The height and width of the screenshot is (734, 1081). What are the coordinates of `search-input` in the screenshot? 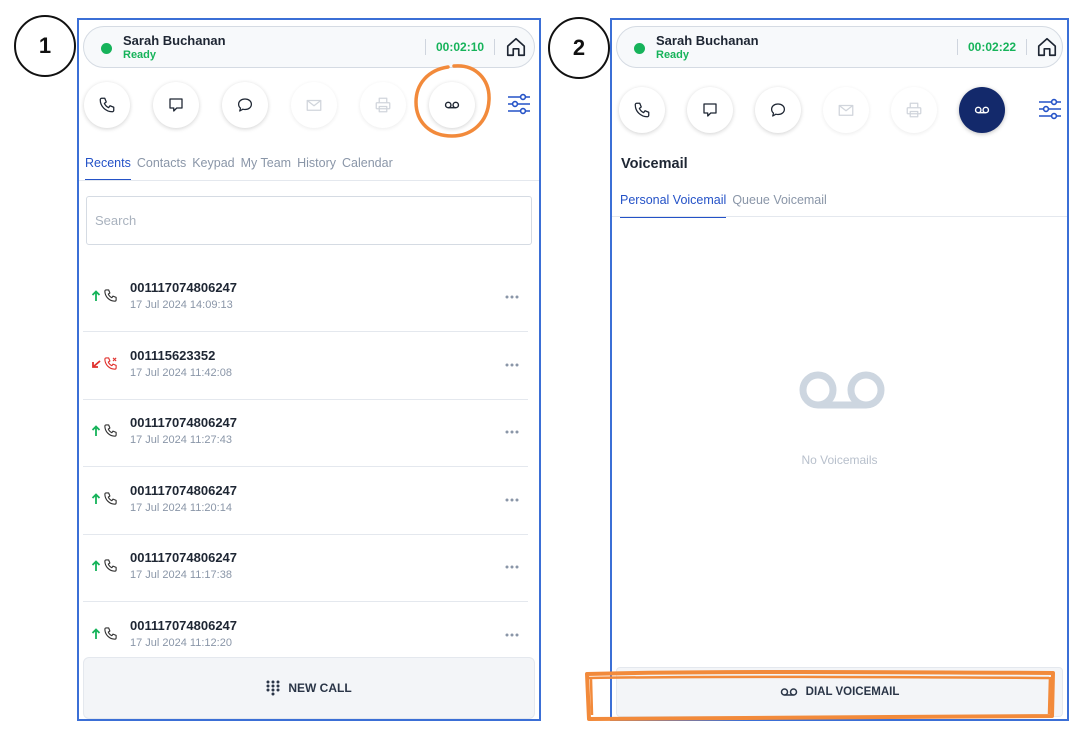 It's located at (309, 220).